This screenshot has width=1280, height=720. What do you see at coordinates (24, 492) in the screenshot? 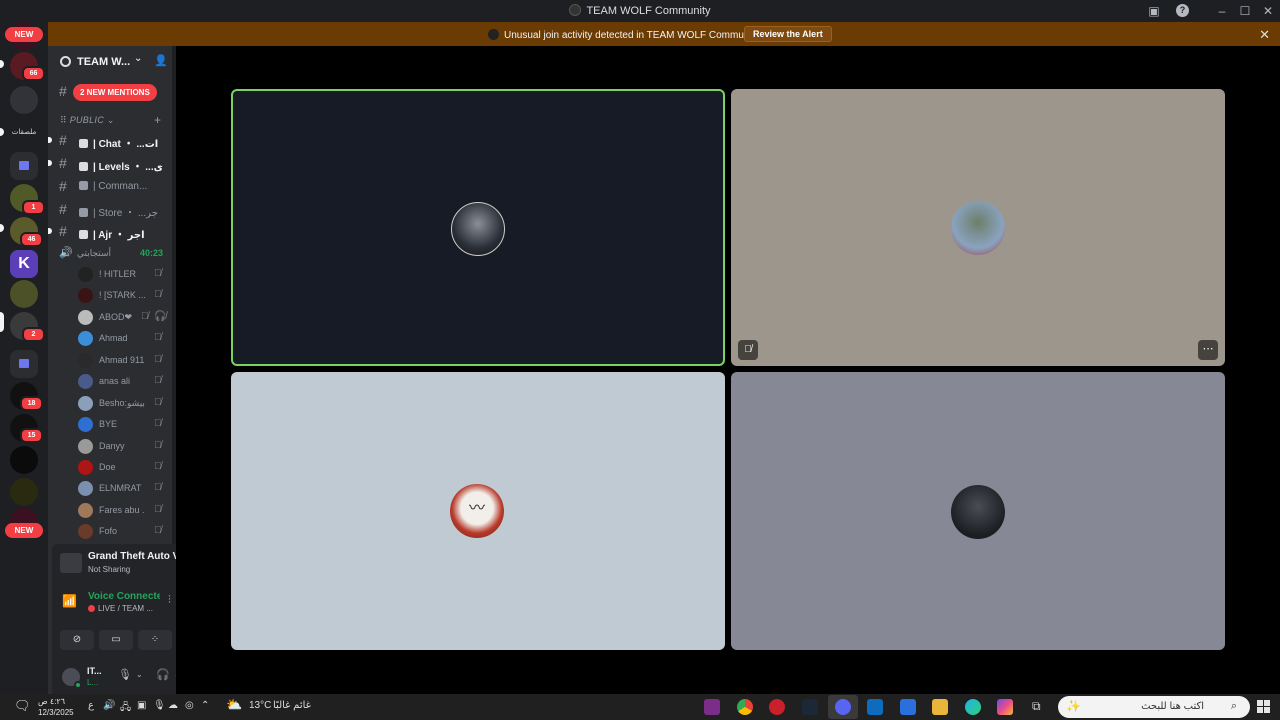
I see `server-icon-bennys` at bounding box center [24, 492].